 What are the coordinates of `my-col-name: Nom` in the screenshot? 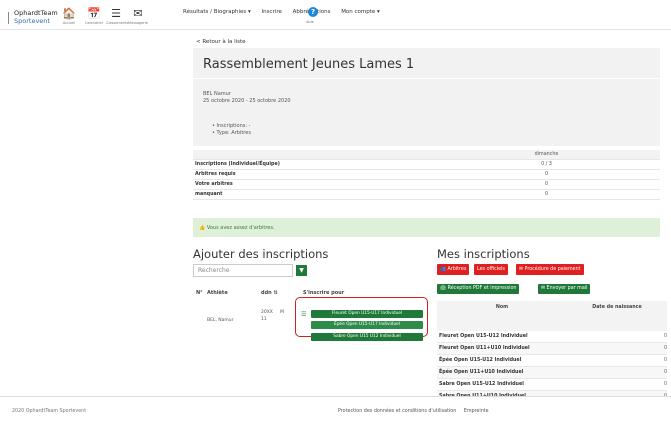 It's located at (502, 307).